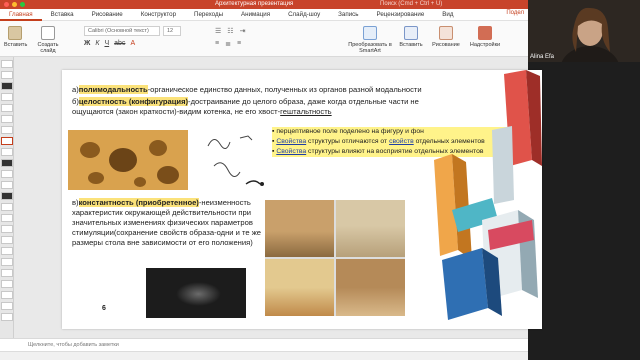 This screenshot has height=360, width=640. What do you see at coordinates (239, 44) in the screenshot?
I see `align-right-icon: ≡` at bounding box center [239, 44].